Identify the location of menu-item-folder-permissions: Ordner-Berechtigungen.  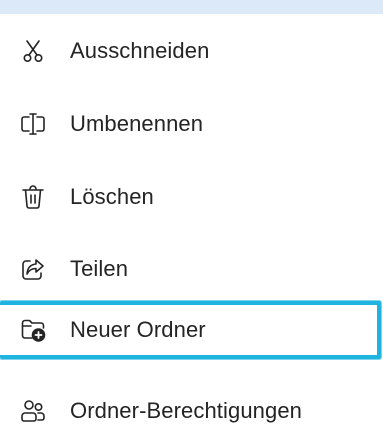
(191, 411).